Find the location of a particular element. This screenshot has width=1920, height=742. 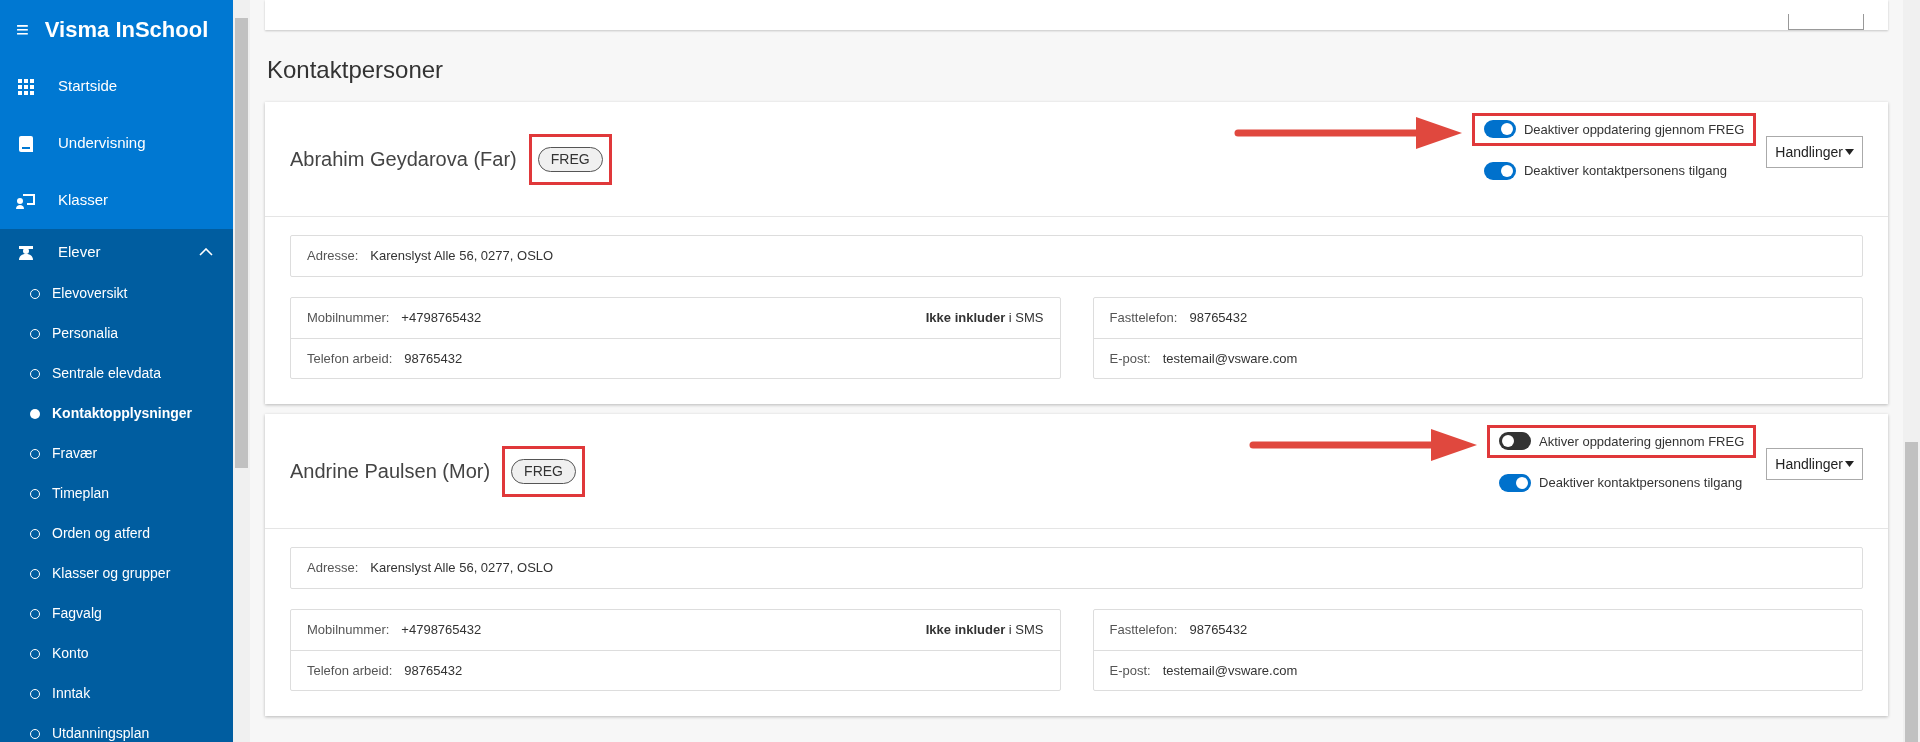

nav-subitem: Klasser og grupper is located at coordinates (111, 573).